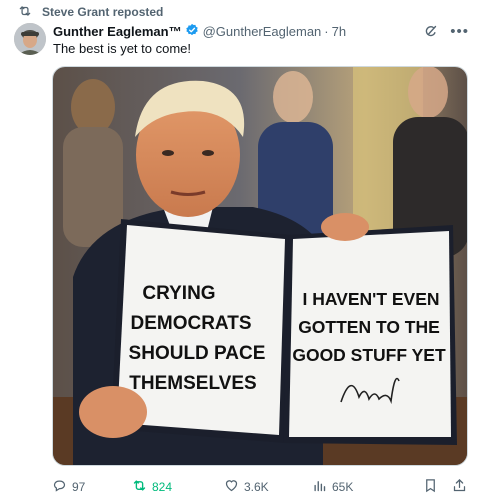 This screenshot has height=500, width=481. I want to click on repost-button: 824, so click(178, 487).